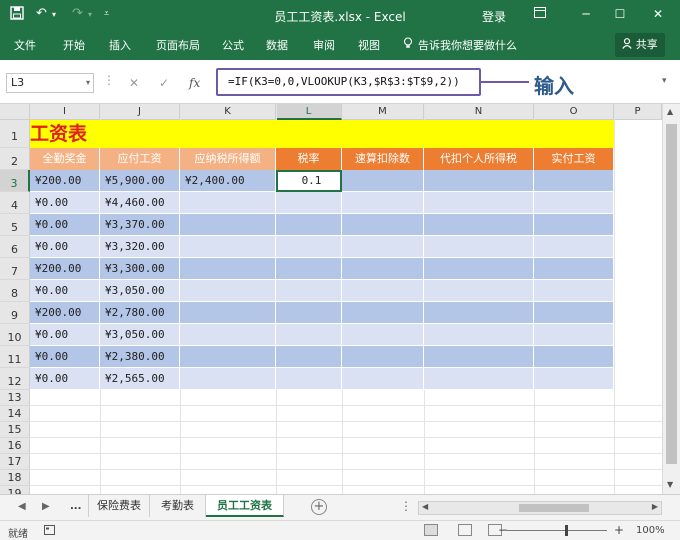 The height and width of the screenshot is (540, 680). What do you see at coordinates (228, 181) in the screenshot?
I see `table-cell: ¥2,400.00` at bounding box center [228, 181].